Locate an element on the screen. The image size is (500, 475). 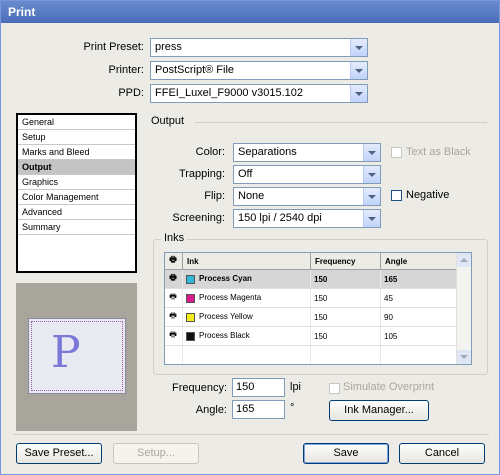
color-value: Separations is located at coordinates (267, 152).